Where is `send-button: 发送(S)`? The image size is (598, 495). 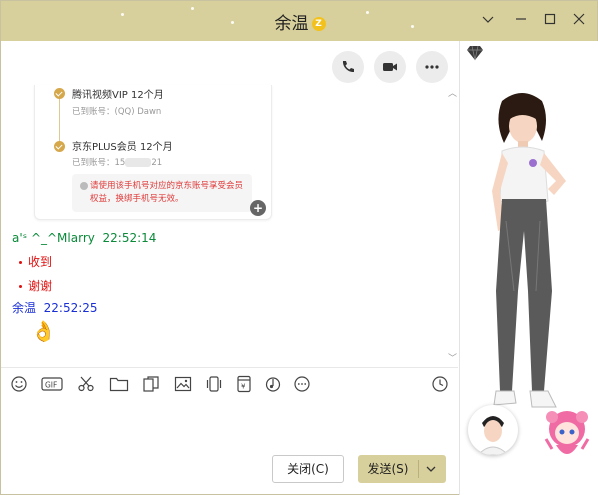 send-button: 发送(S) is located at coordinates (402, 469).